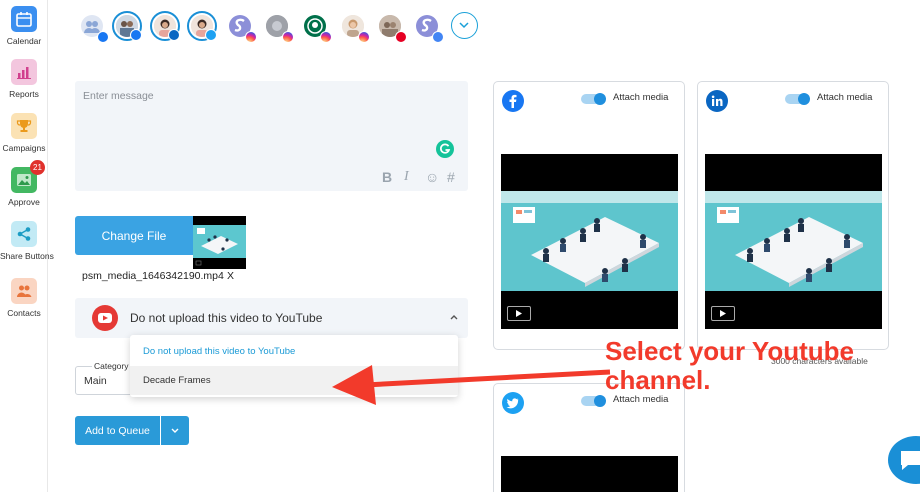 The width and height of the screenshot is (920, 492). I want to click on account-avatar-google-business, so click(428, 27).